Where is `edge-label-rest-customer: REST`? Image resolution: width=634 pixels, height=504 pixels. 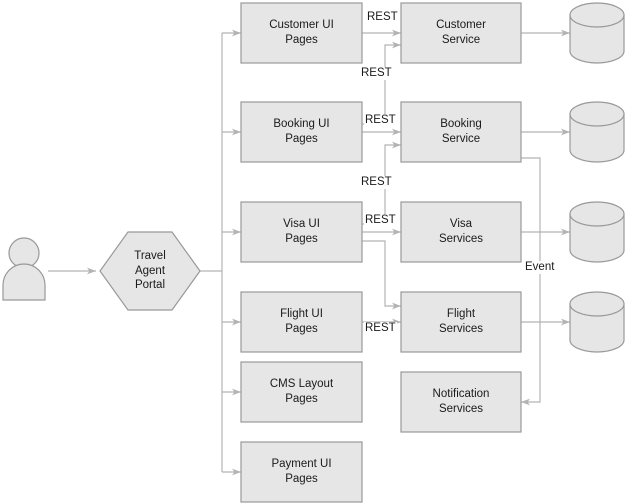 edge-label-rest-customer: REST is located at coordinates (382, 17).